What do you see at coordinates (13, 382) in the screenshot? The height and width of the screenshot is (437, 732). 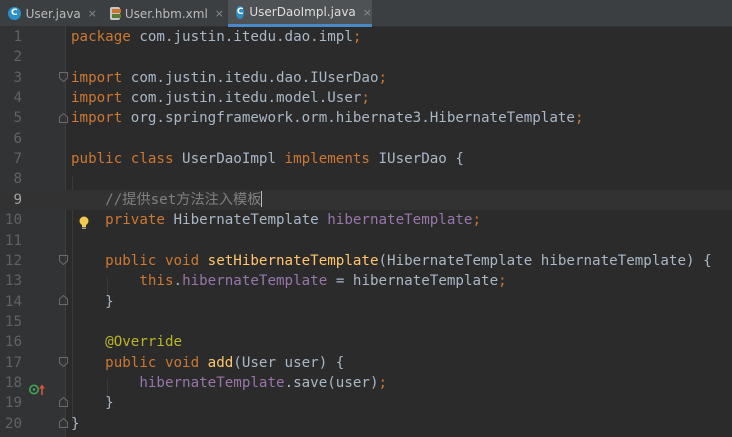 I see `line-number: 18` at bounding box center [13, 382].